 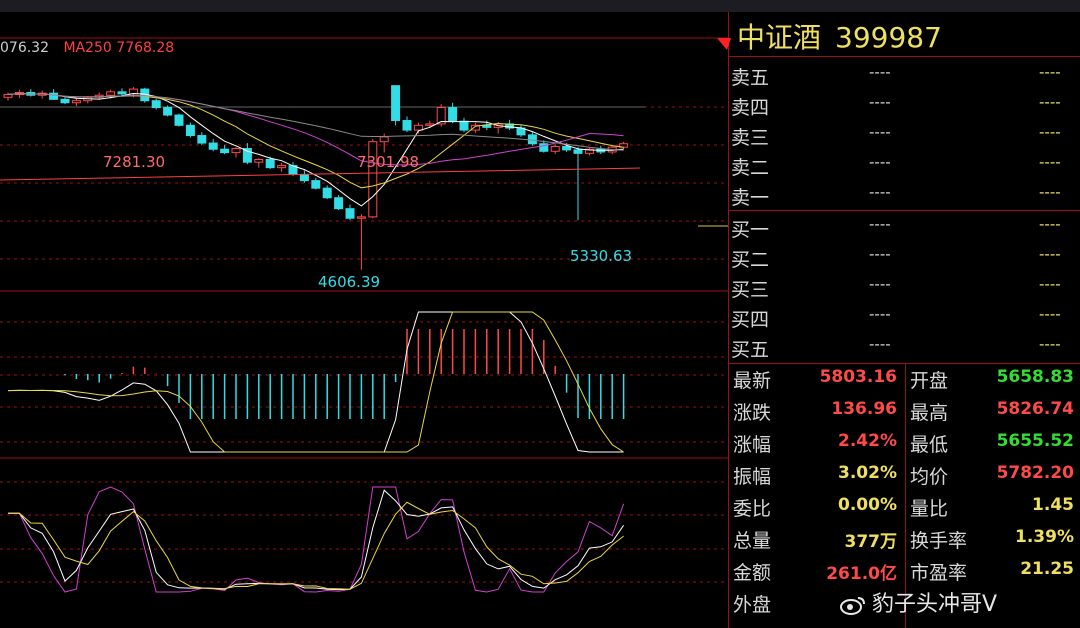 What do you see at coordinates (817, 508) in the screenshot?
I see `stat-bid-ratio: 委比 0.00%` at bounding box center [817, 508].